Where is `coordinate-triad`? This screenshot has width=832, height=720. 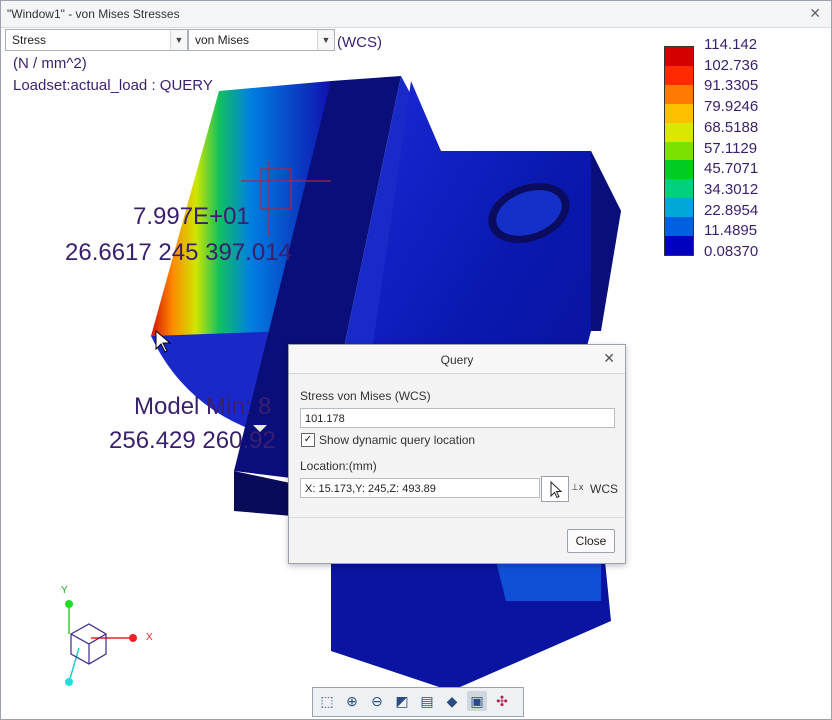
coordinate-triad is located at coordinates (101, 643).